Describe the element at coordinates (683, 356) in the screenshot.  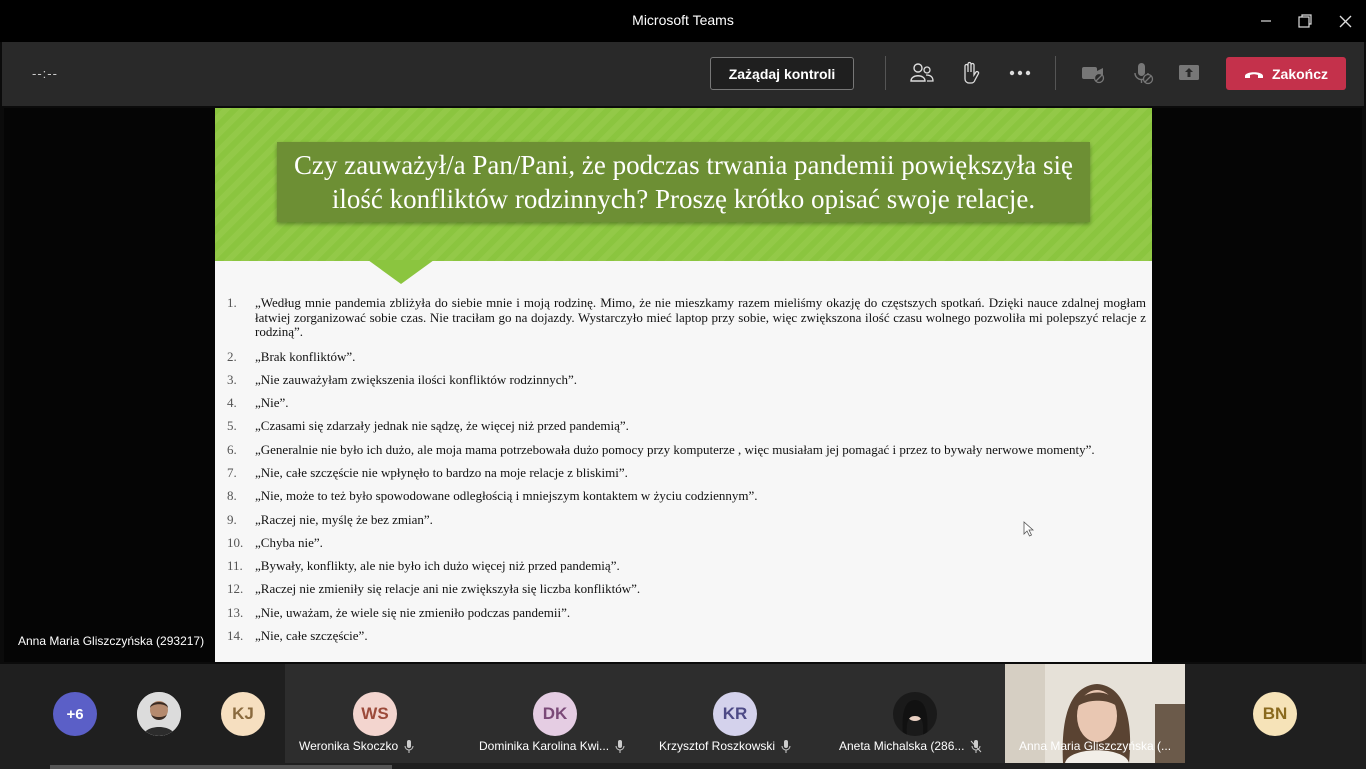
I see `answer-item: 2. „Brak konfliktów”.` at that location.